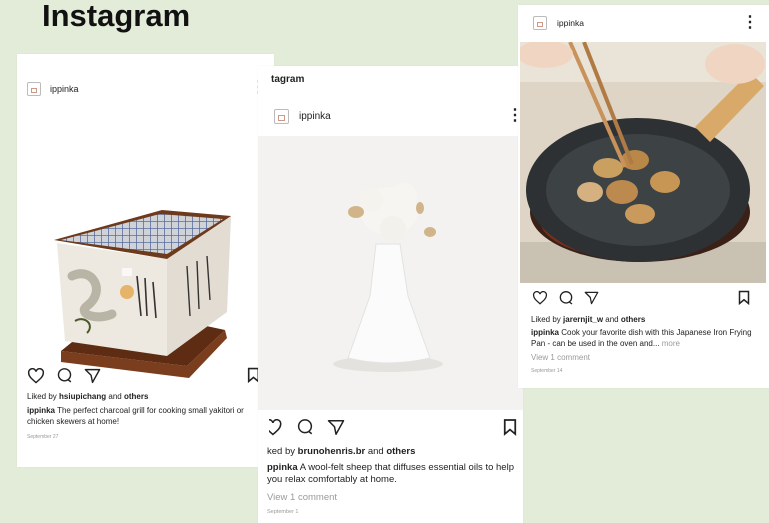 This screenshot has width=769, height=523. I want to click on likes-prefix: ked by, so click(282, 451).